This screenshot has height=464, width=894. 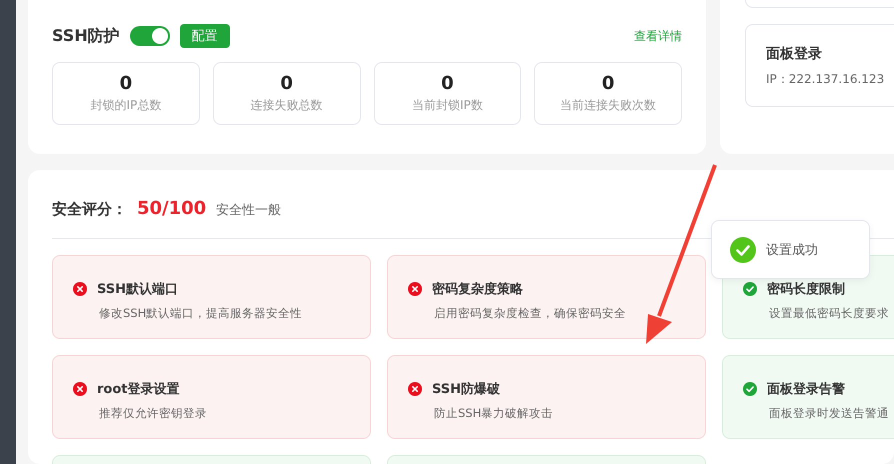 What do you see at coordinates (126, 105) in the screenshot?
I see `stat-label: 封锁的IP总数` at bounding box center [126, 105].